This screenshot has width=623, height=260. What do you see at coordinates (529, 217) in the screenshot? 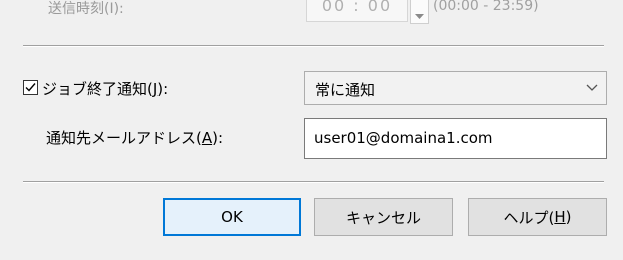
I see `button-label: ヘルプ(` at bounding box center [529, 217].